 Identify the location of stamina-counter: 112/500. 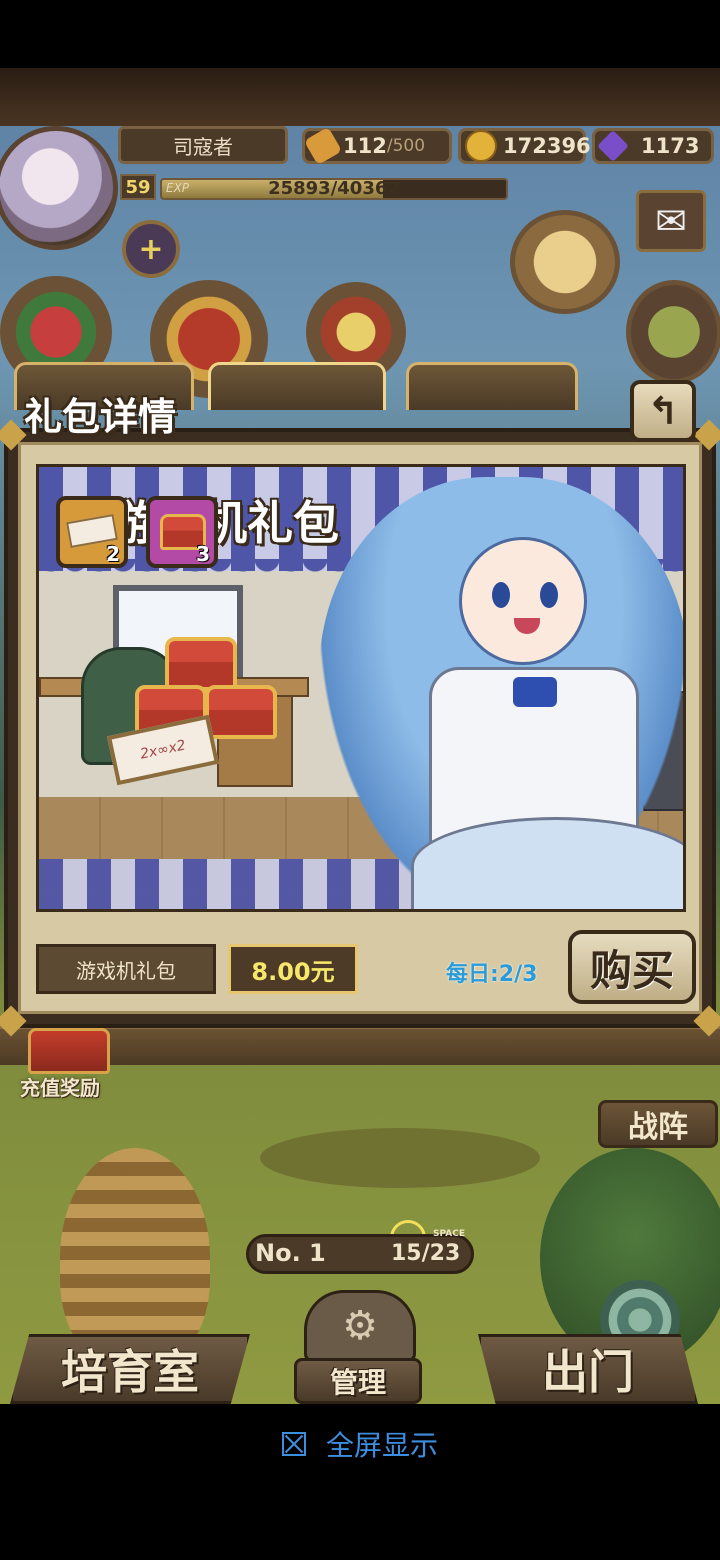
(377, 146).